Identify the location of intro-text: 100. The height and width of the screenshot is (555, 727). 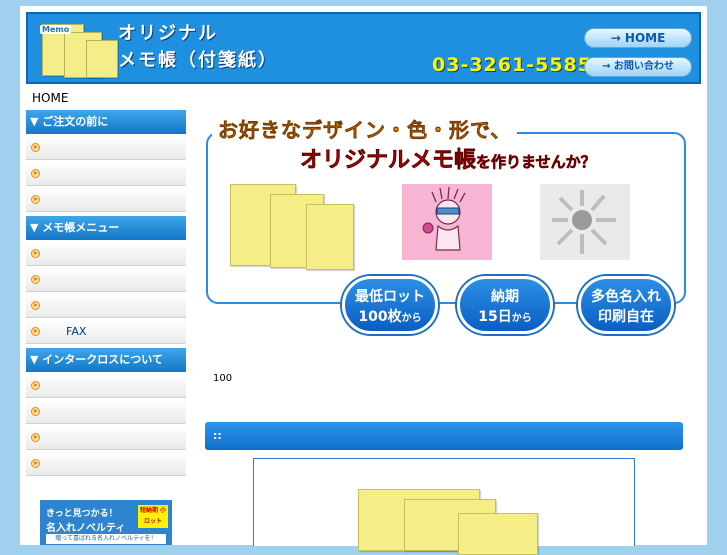
(223, 378).